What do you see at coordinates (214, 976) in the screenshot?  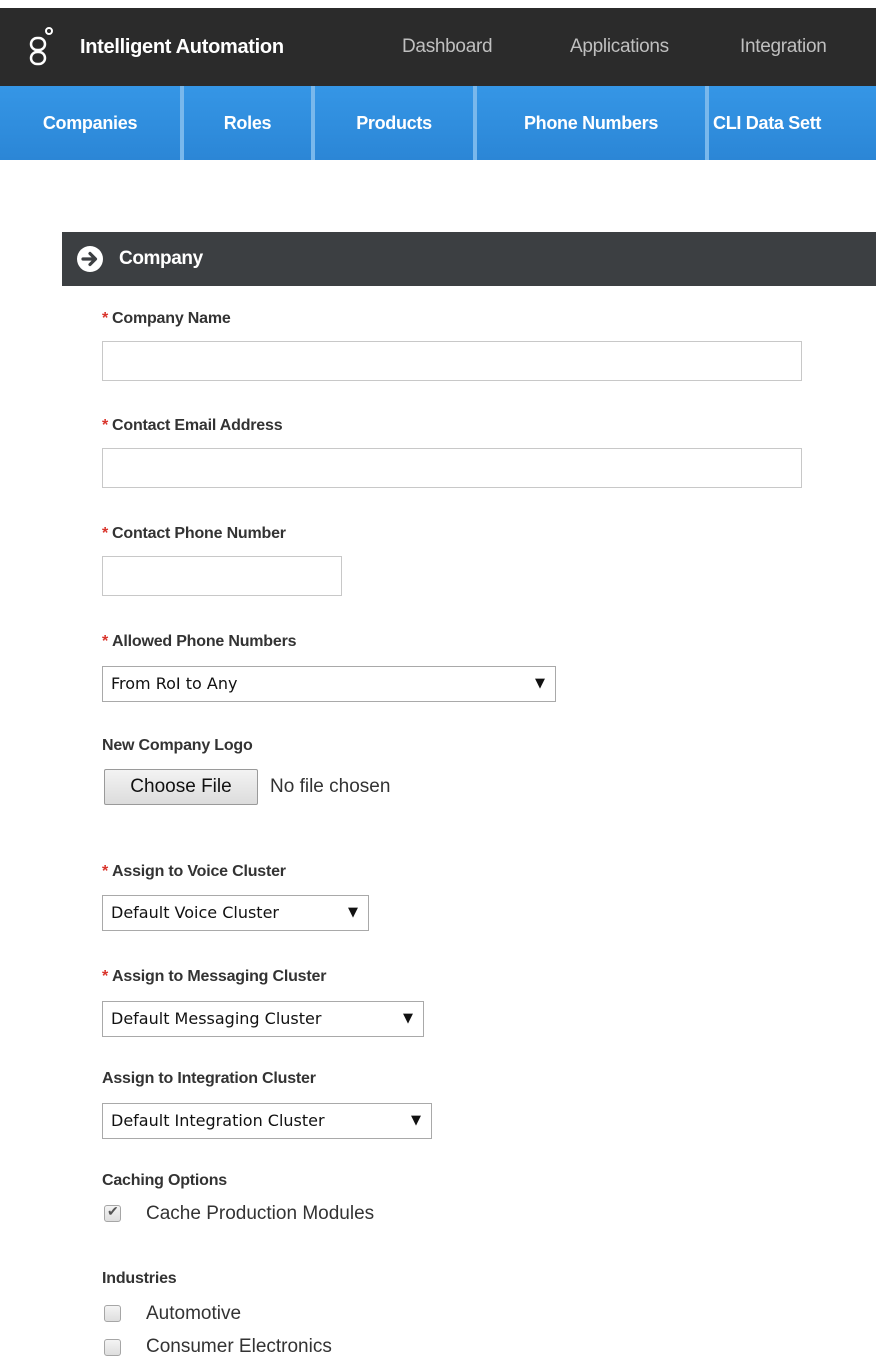 I see `messaging-cluster-label: * Assign to Messaging Cluster` at bounding box center [214, 976].